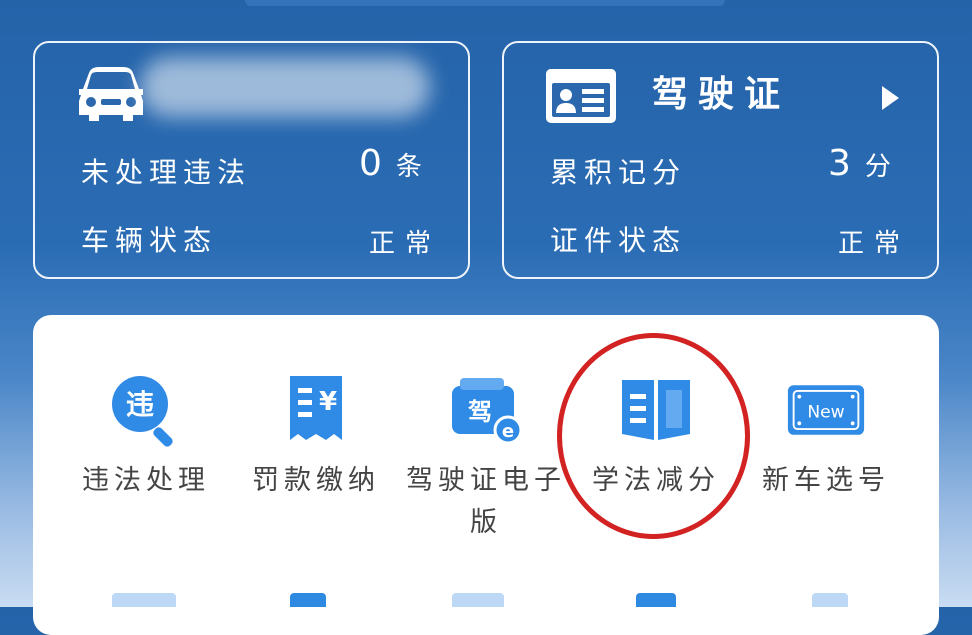 This screenshot has width=972, height=635. What do you see at coordinates (166, 172) in the screenshot?
I see `violations-label: 未处理违法` at bounding box center [166, 172].